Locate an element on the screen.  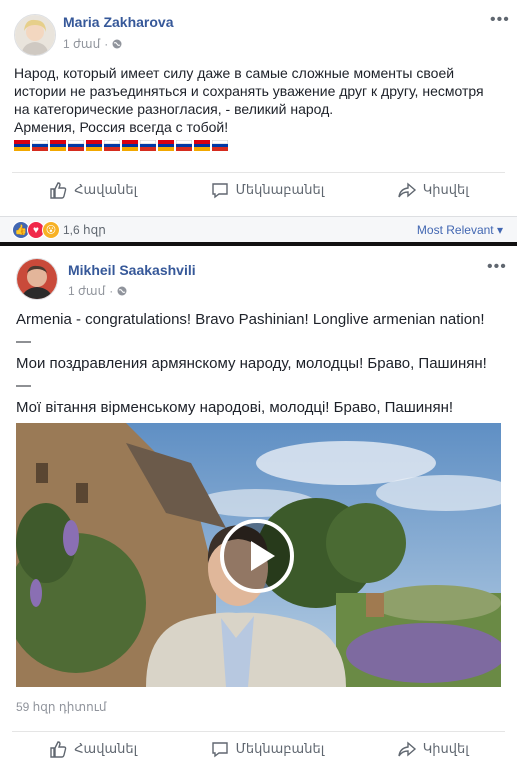
author-name: Maria Zakharova is located at coordinates (118, 22).